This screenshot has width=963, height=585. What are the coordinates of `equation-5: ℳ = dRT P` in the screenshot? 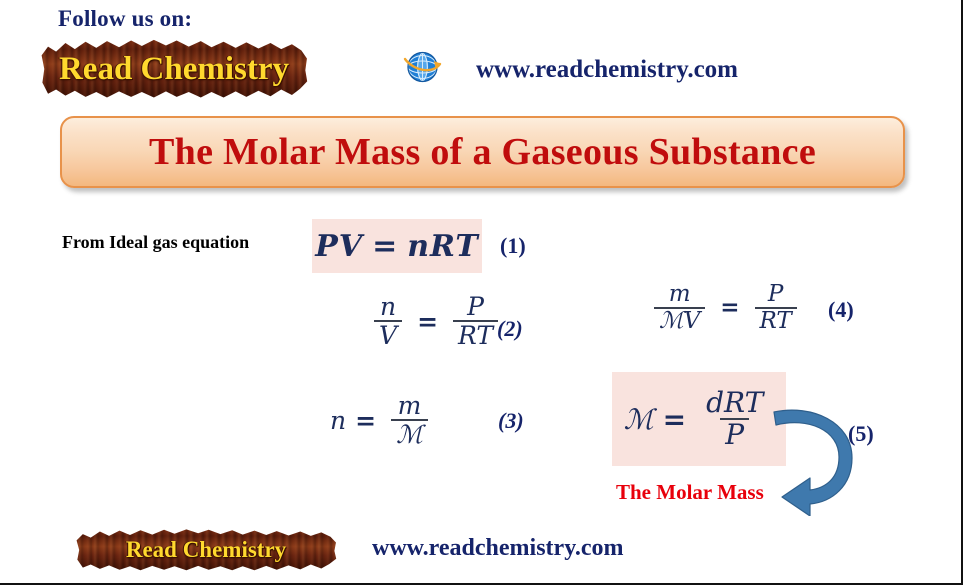 It's located at (699, 417).